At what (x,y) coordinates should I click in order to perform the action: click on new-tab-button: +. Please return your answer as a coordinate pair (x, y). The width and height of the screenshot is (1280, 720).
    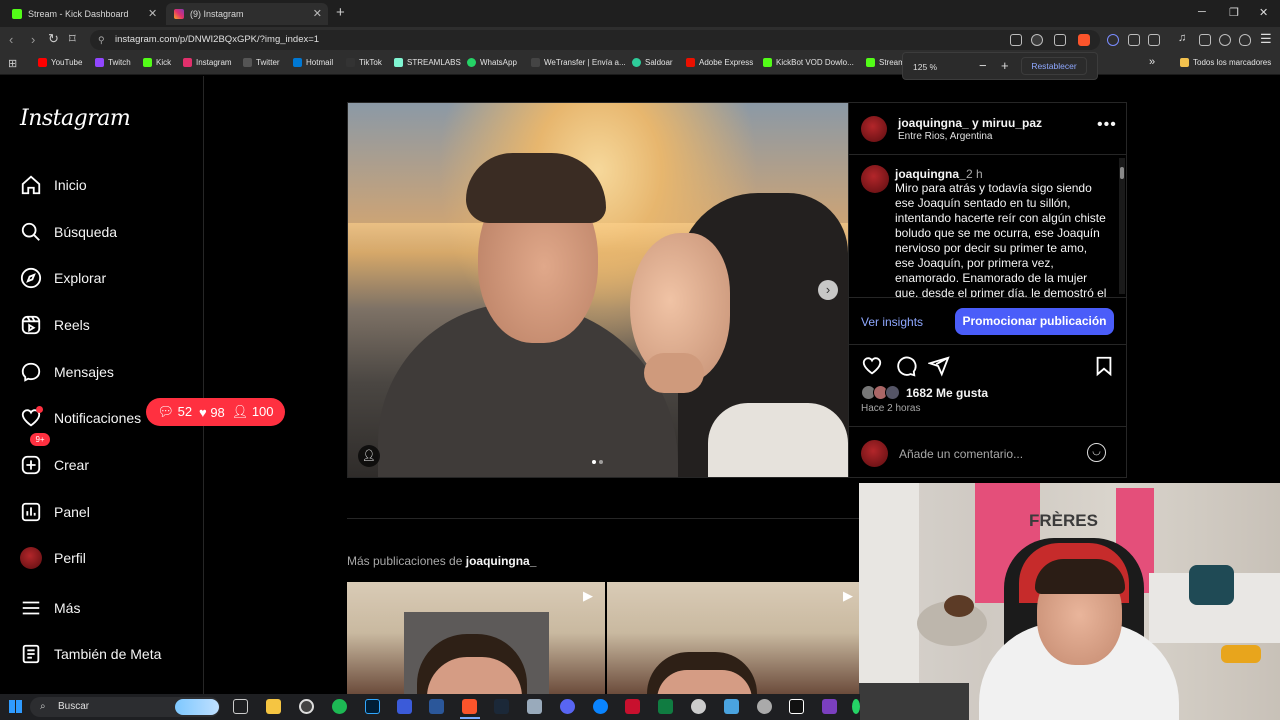
    Looking at the image, I should click on (340, 12).